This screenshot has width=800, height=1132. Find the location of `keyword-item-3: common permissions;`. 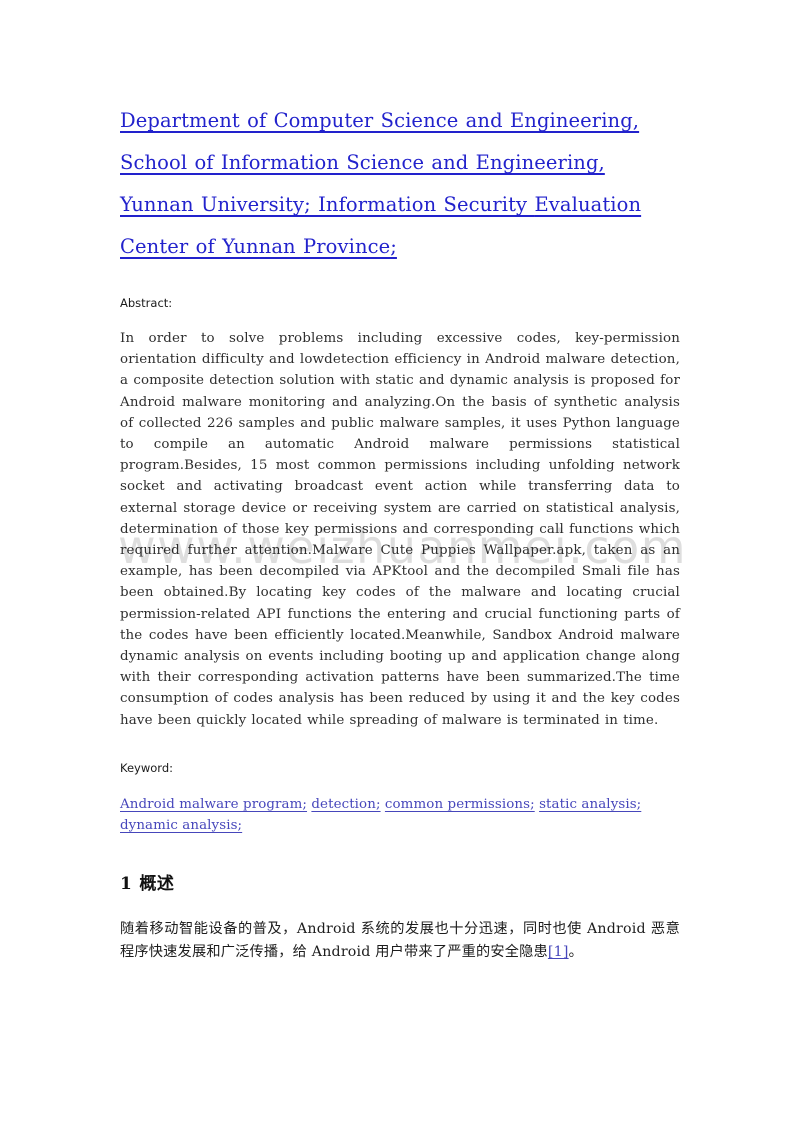

keyword-item-3: common permissions; is located at coordinates (460, 804).